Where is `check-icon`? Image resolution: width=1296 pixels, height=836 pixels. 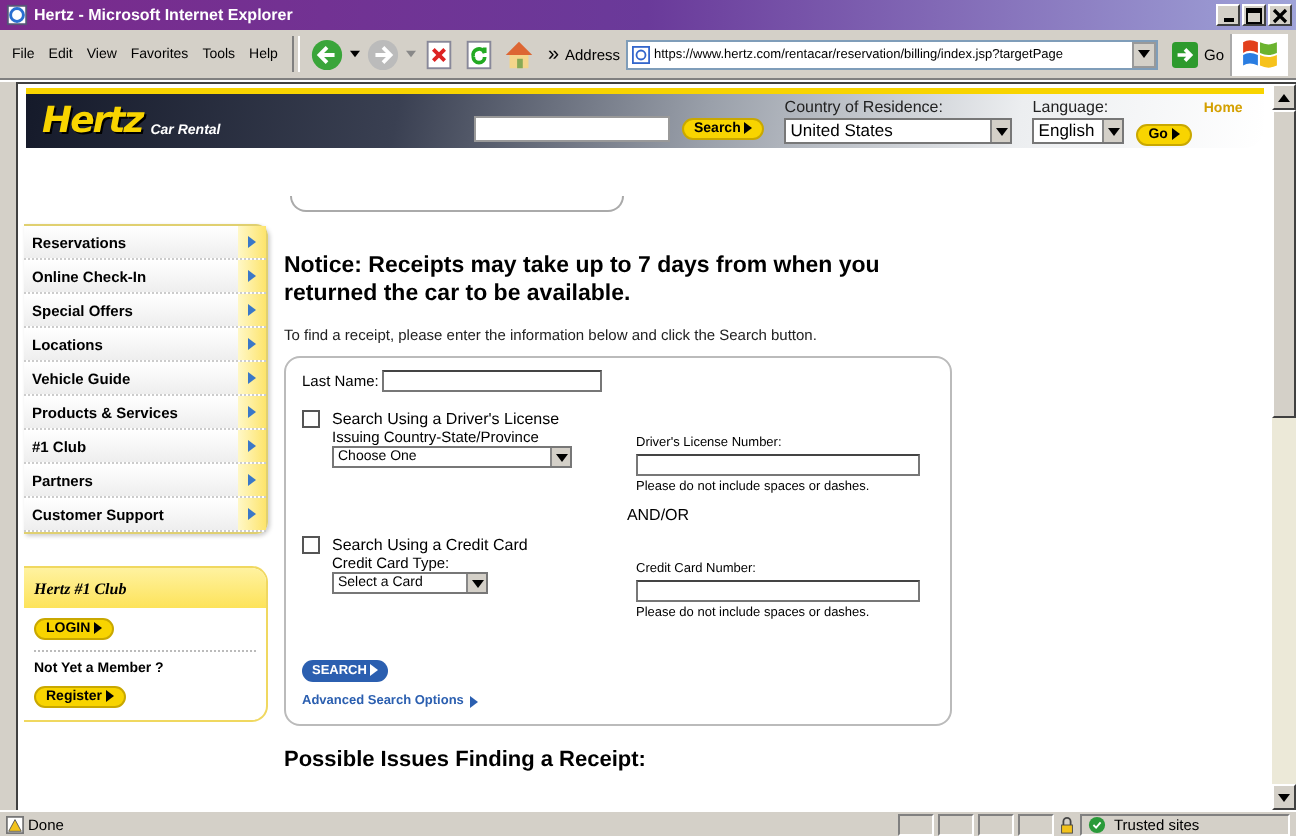 check-icon is located at coordinates (1097, 824).